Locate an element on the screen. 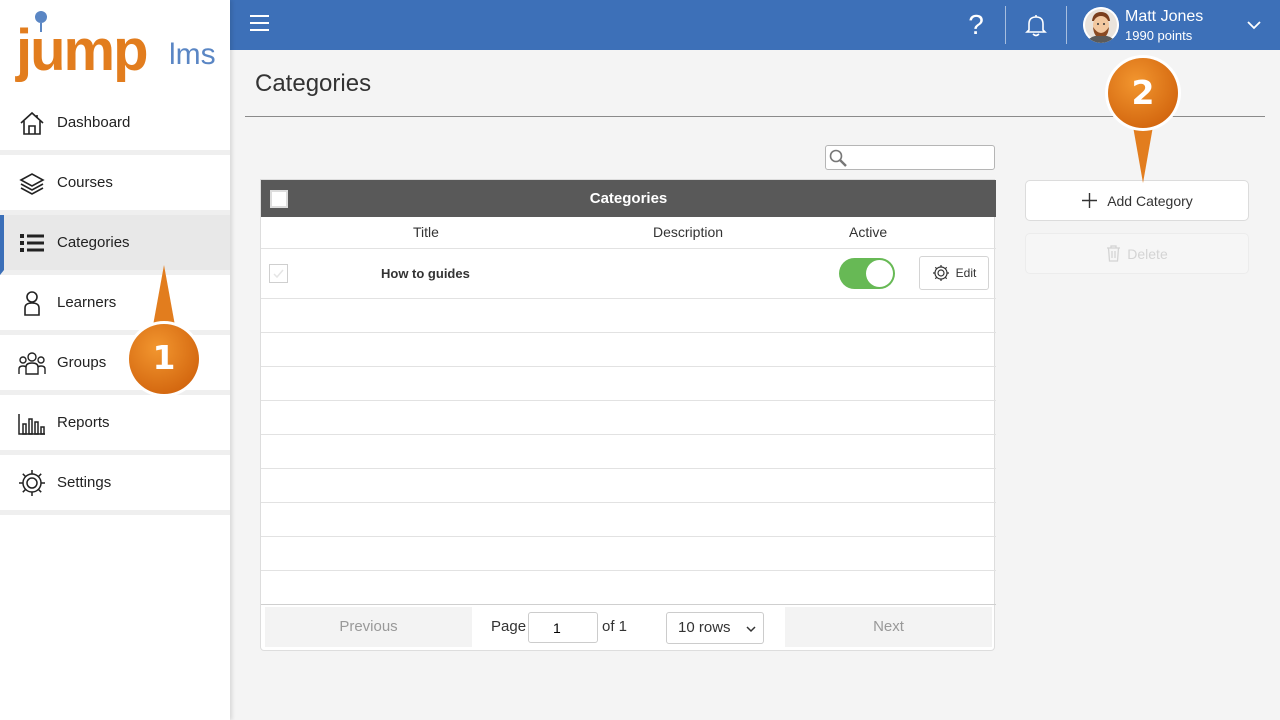  sidebar-item-label: Dashboard is located at coordinates (94, 122).